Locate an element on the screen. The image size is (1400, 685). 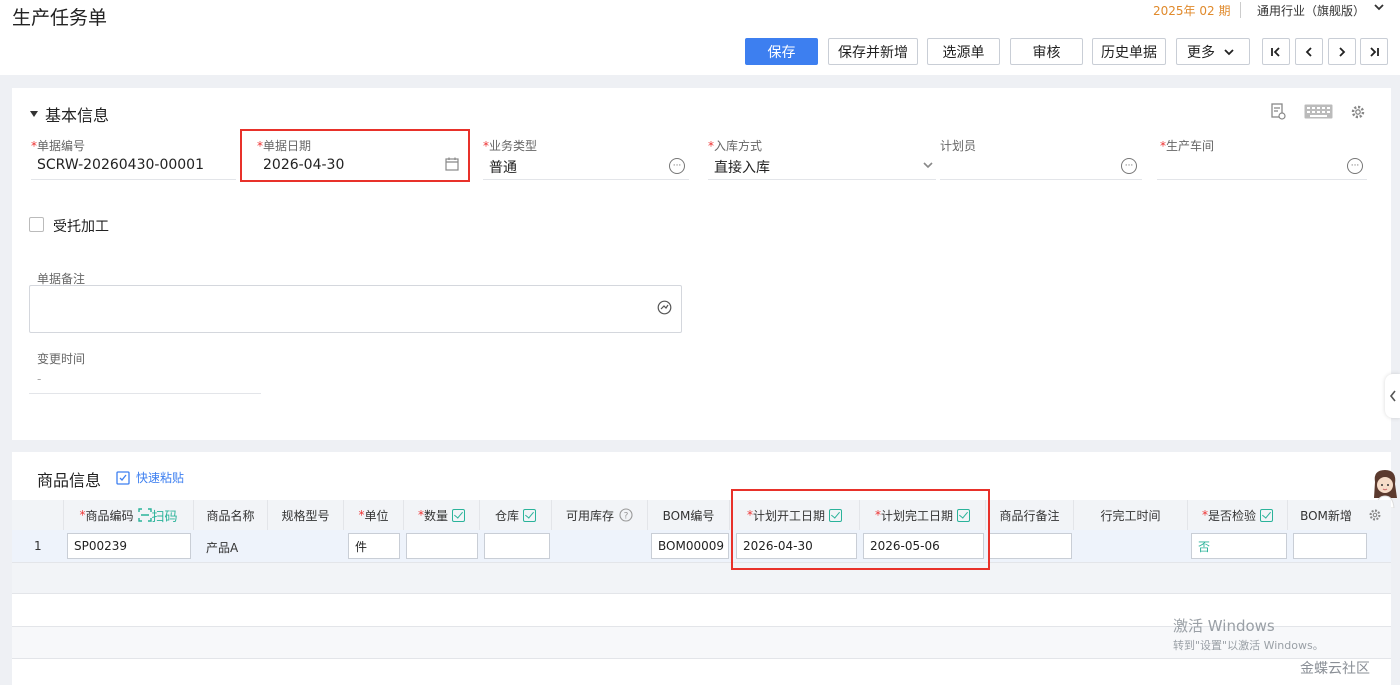
highlight-box is located at coordinates (860, 529).